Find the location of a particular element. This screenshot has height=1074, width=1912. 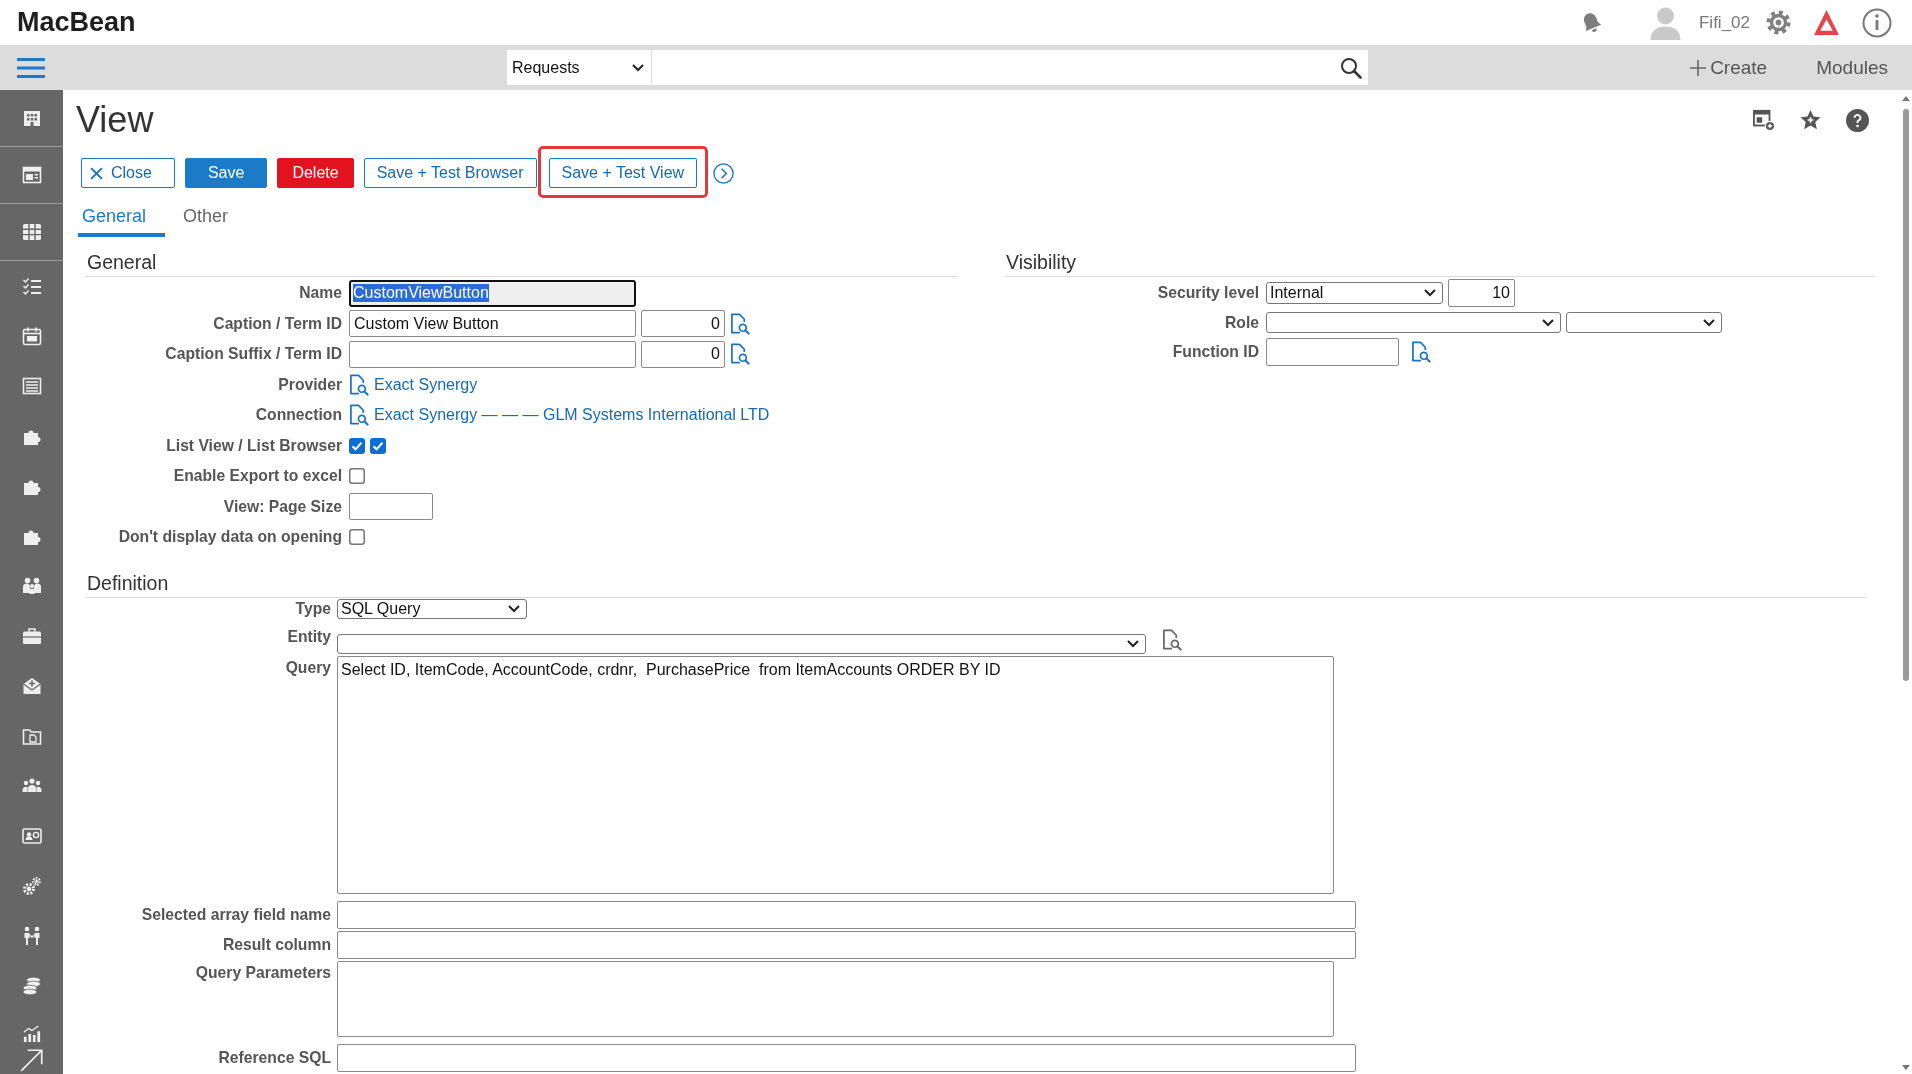

plus-icon is located at coordinates (1698, 67).